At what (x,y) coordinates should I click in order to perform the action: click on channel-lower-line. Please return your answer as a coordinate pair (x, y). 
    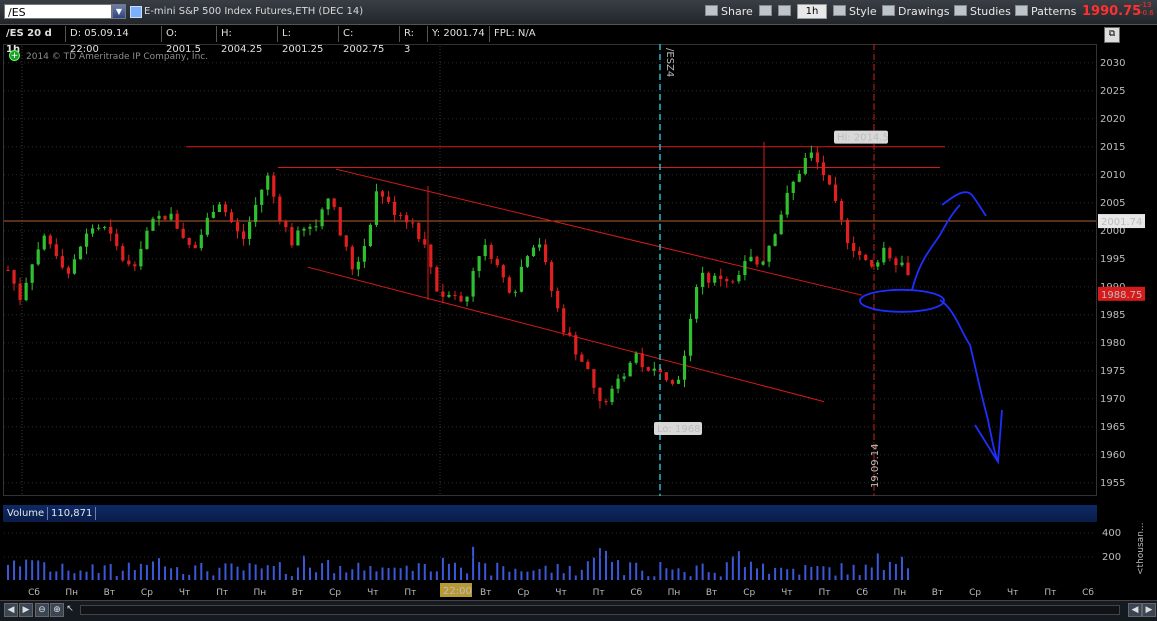
    Looking at the image, I should click on (566, 334).